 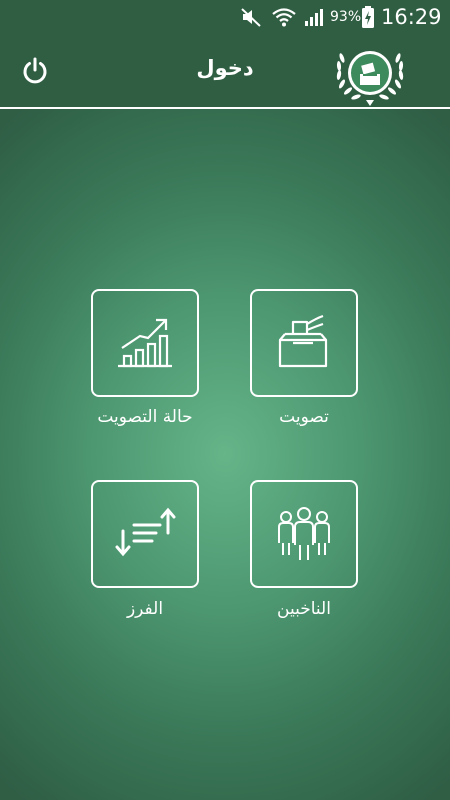 I want to click on voting-status-tile, so click(x=145, y=343).